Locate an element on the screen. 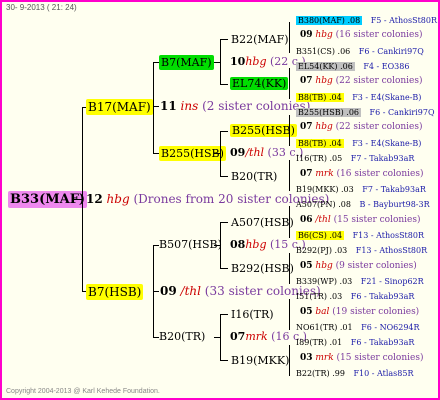 The image size is (440, 400). gen3-queen: B20(TR) is located at coordinates (254, 176).